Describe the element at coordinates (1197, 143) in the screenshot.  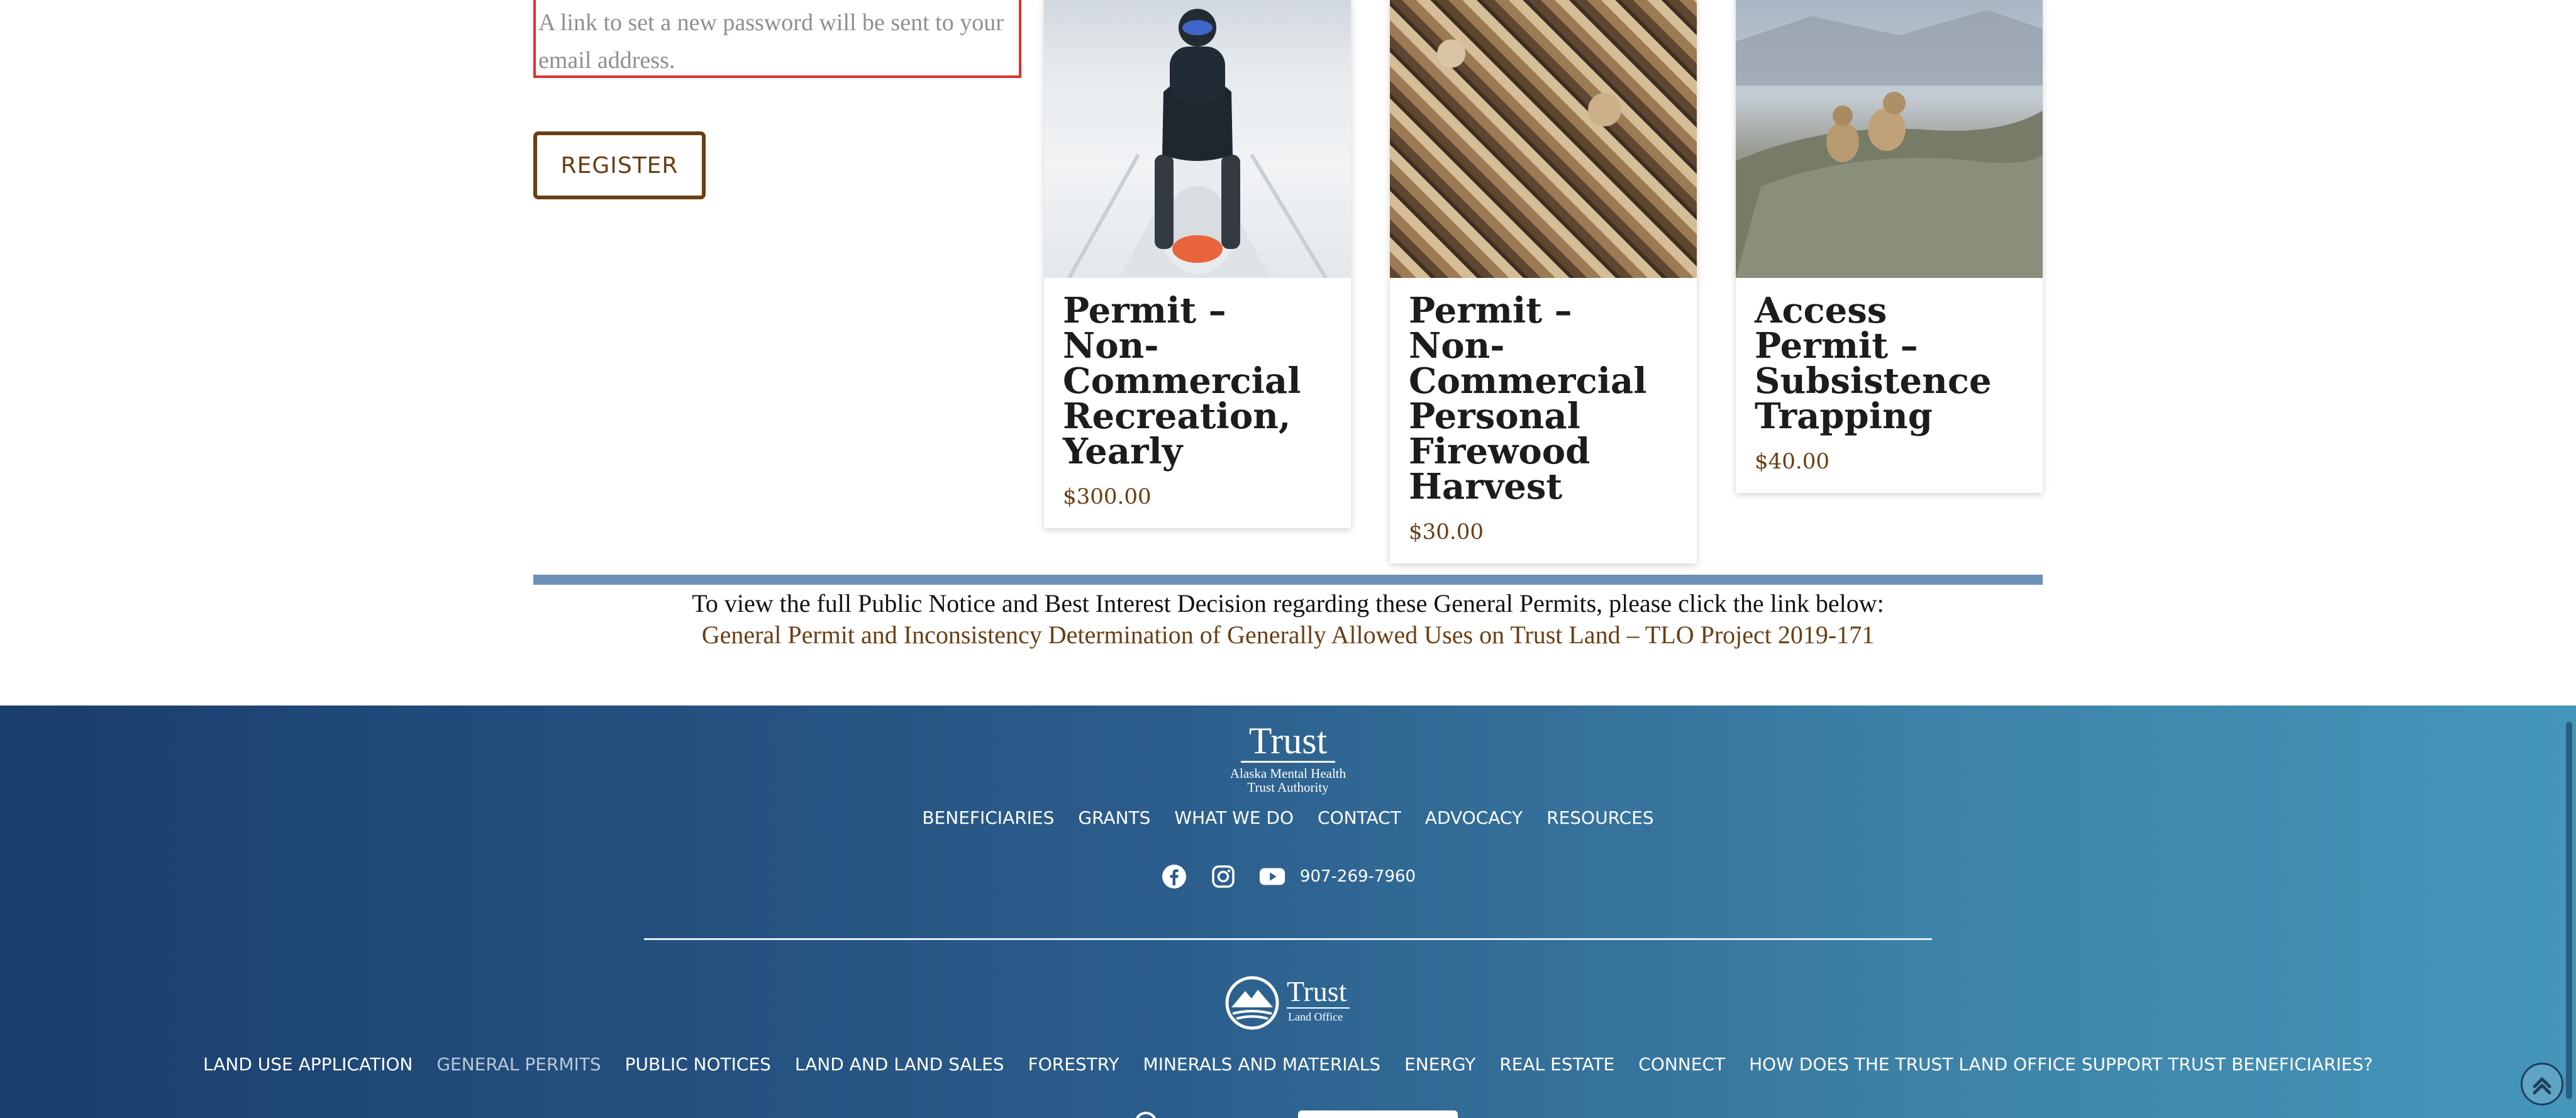
I see `snowmobile-illustration` at that location.